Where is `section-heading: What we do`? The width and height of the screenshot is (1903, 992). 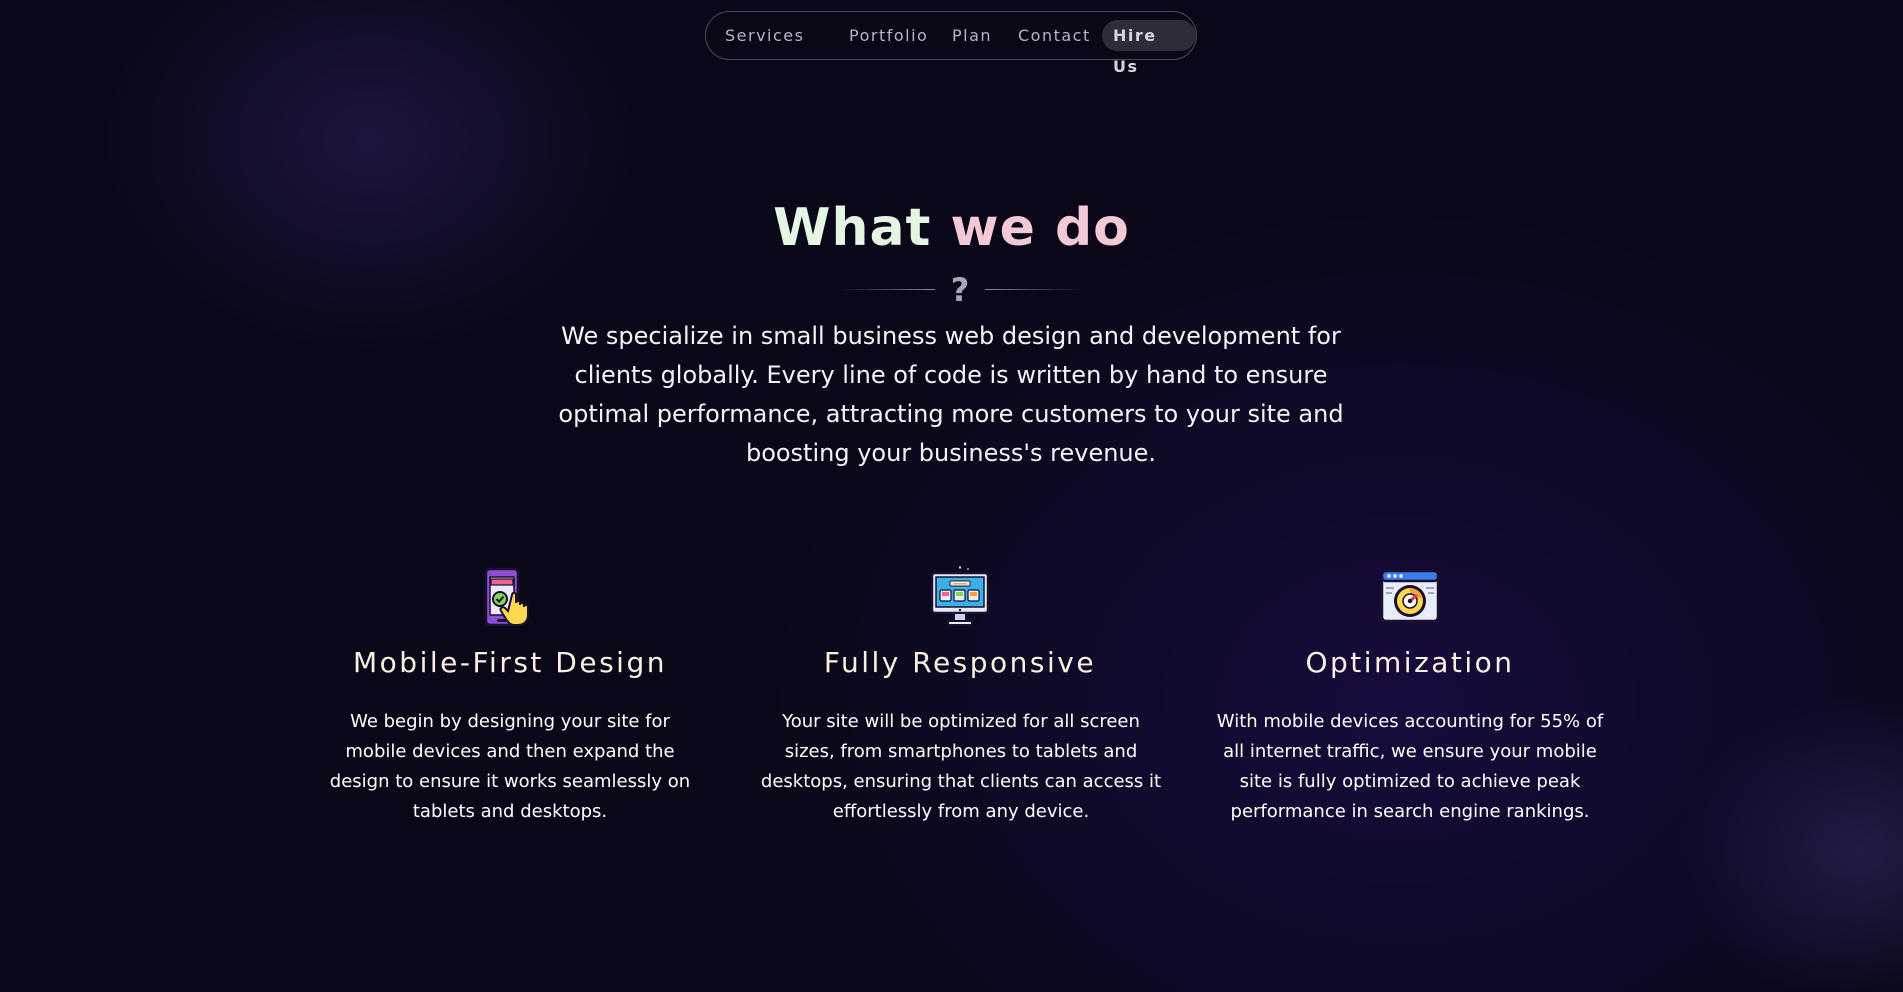 section-heading: What we do is located at coordinates (951, 228).